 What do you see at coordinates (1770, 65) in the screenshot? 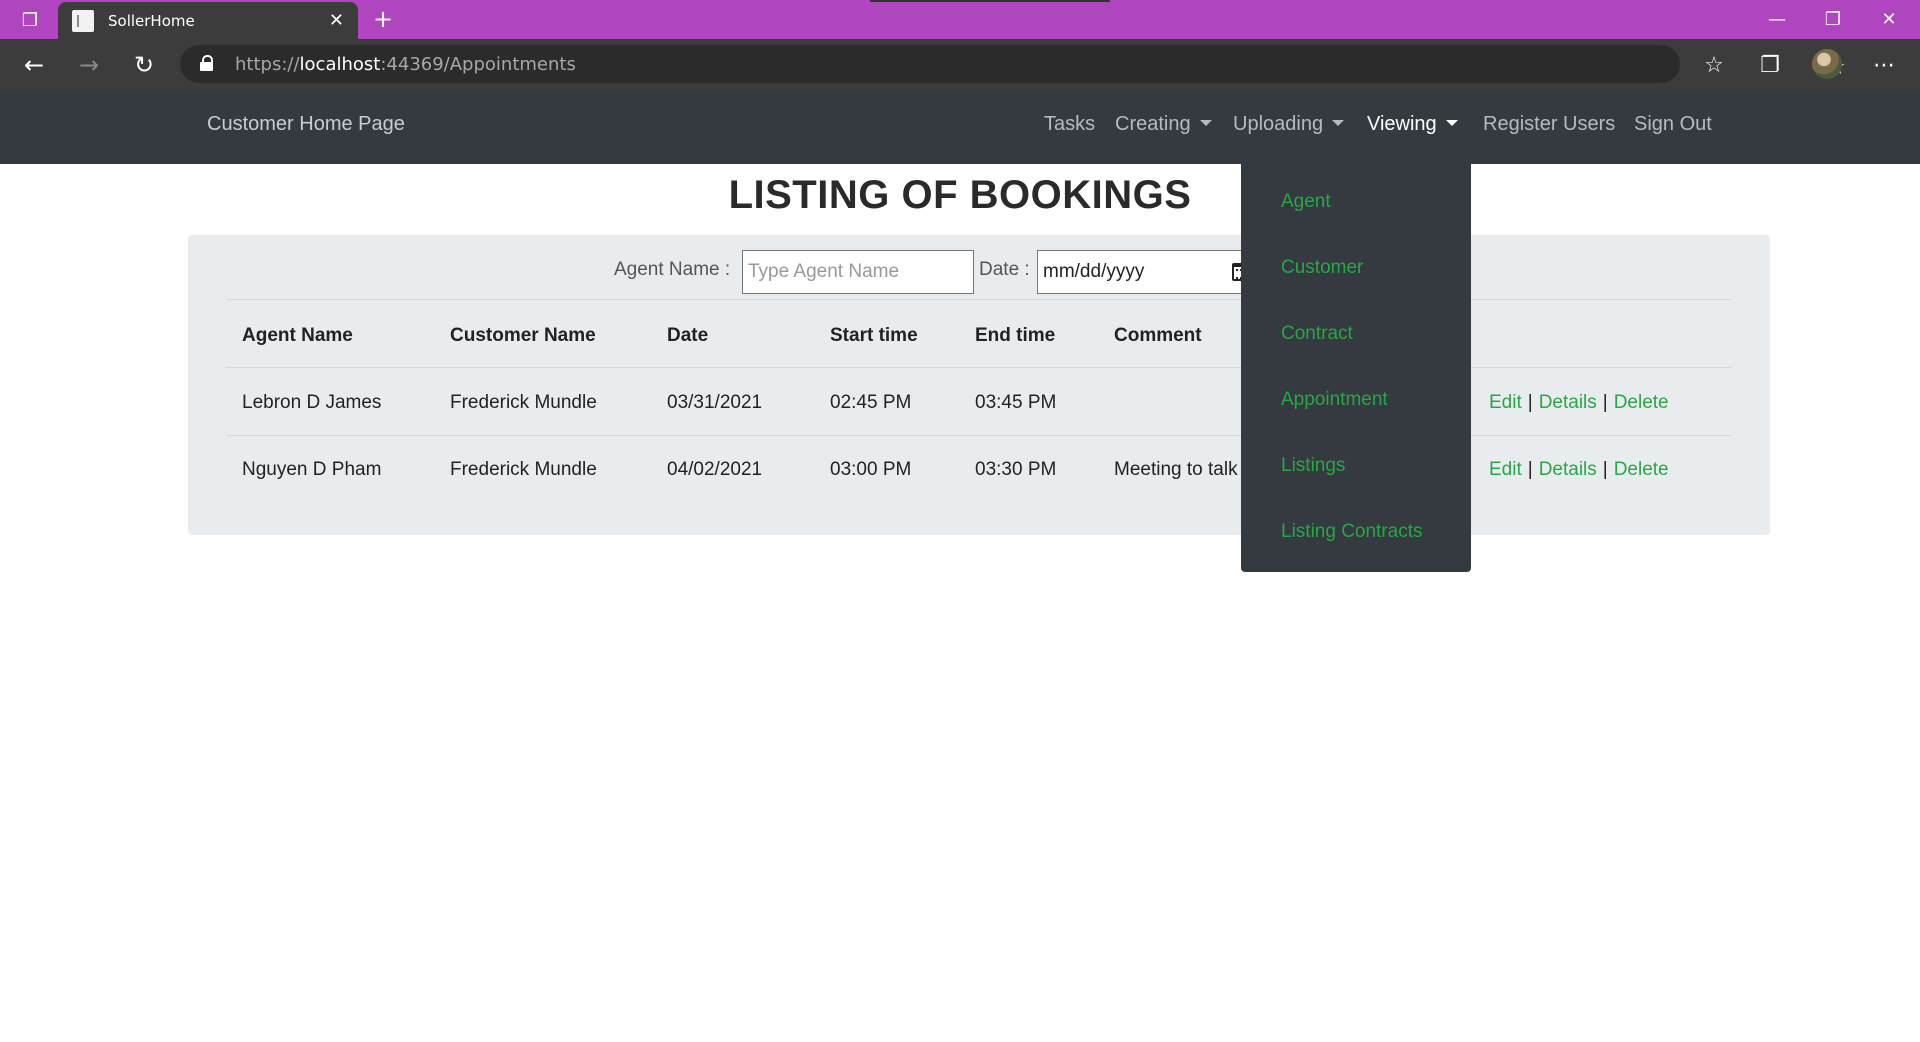
I see `collections-icon: ❐` at bounding box center [1770, 65].